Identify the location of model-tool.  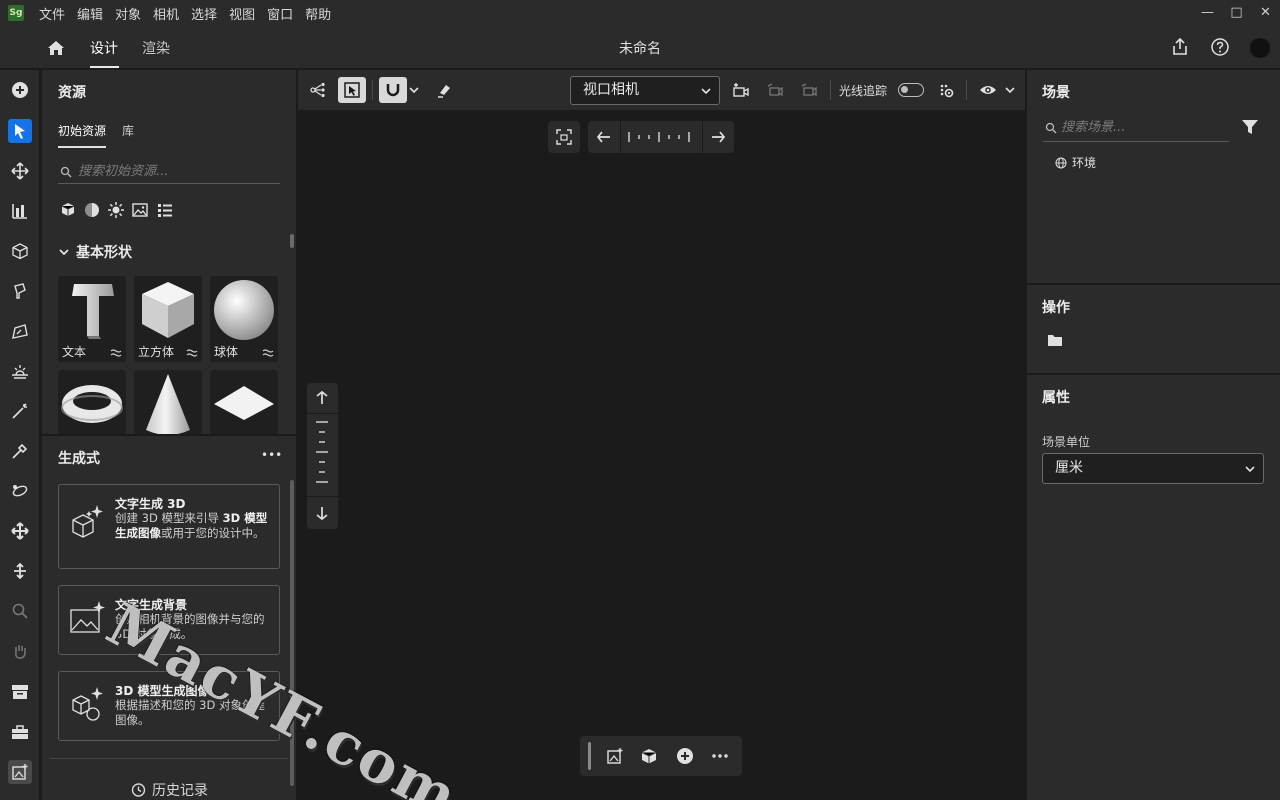
(20, 251).